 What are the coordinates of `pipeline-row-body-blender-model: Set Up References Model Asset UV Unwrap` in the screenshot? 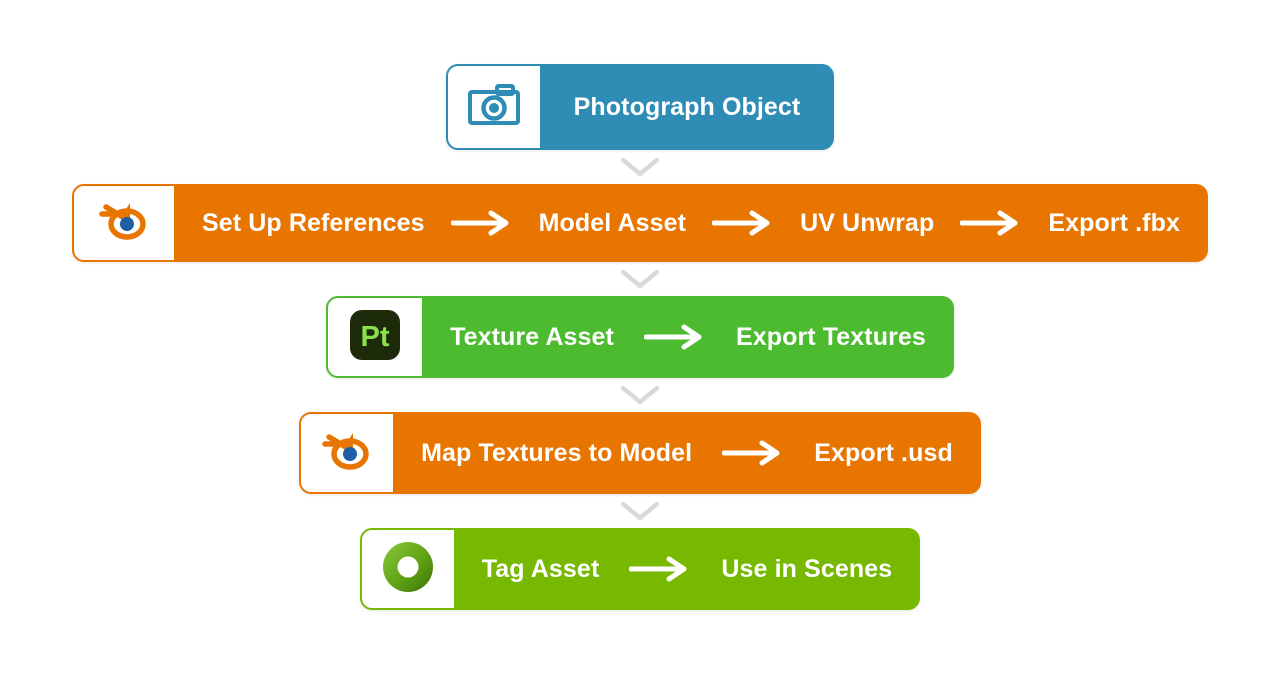 It's located at (691, 223).